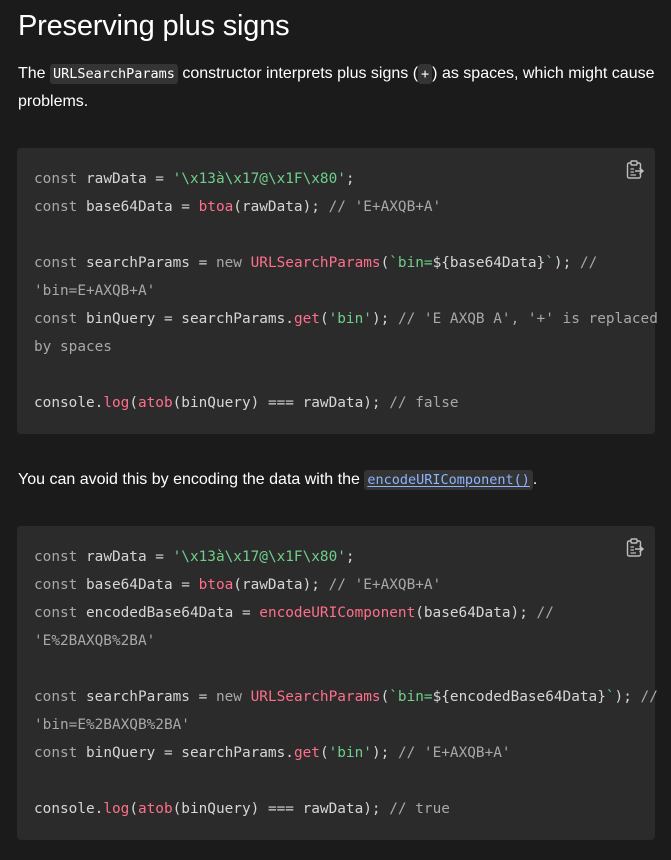 Image resolution: width=671 pixels, height=860 pixels. I want to click on intro-text-1: The, so click(34, 73).